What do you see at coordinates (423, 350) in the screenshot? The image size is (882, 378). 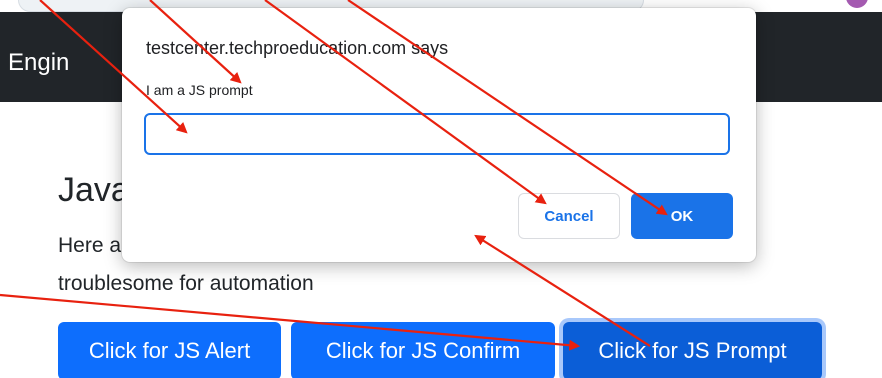 I see `js-confirm-button: Click for JS Confirm` at bounding box center [423, 350].